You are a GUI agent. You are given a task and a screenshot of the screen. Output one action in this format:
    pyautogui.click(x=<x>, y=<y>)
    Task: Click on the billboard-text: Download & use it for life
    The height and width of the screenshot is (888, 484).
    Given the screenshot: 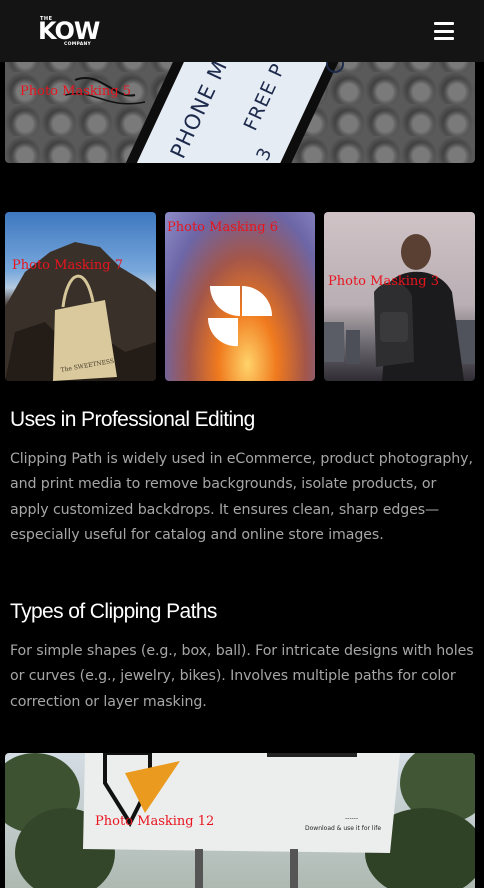 What is the action you would take?
    pyautogui.click(x=343, y=828)
    